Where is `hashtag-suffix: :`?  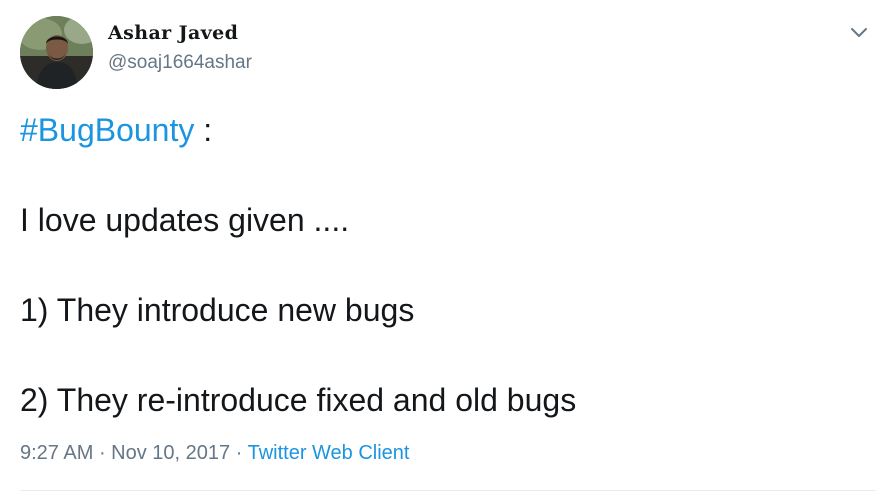
hashtag-suffix: : is located at coordinates (203, 130).